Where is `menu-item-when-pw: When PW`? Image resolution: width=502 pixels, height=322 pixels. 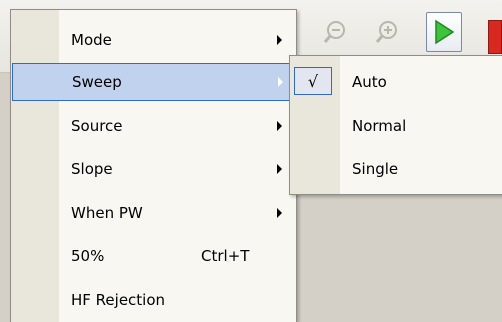
menu-item-when-pw: When PW is located at coordinates (153, 213).